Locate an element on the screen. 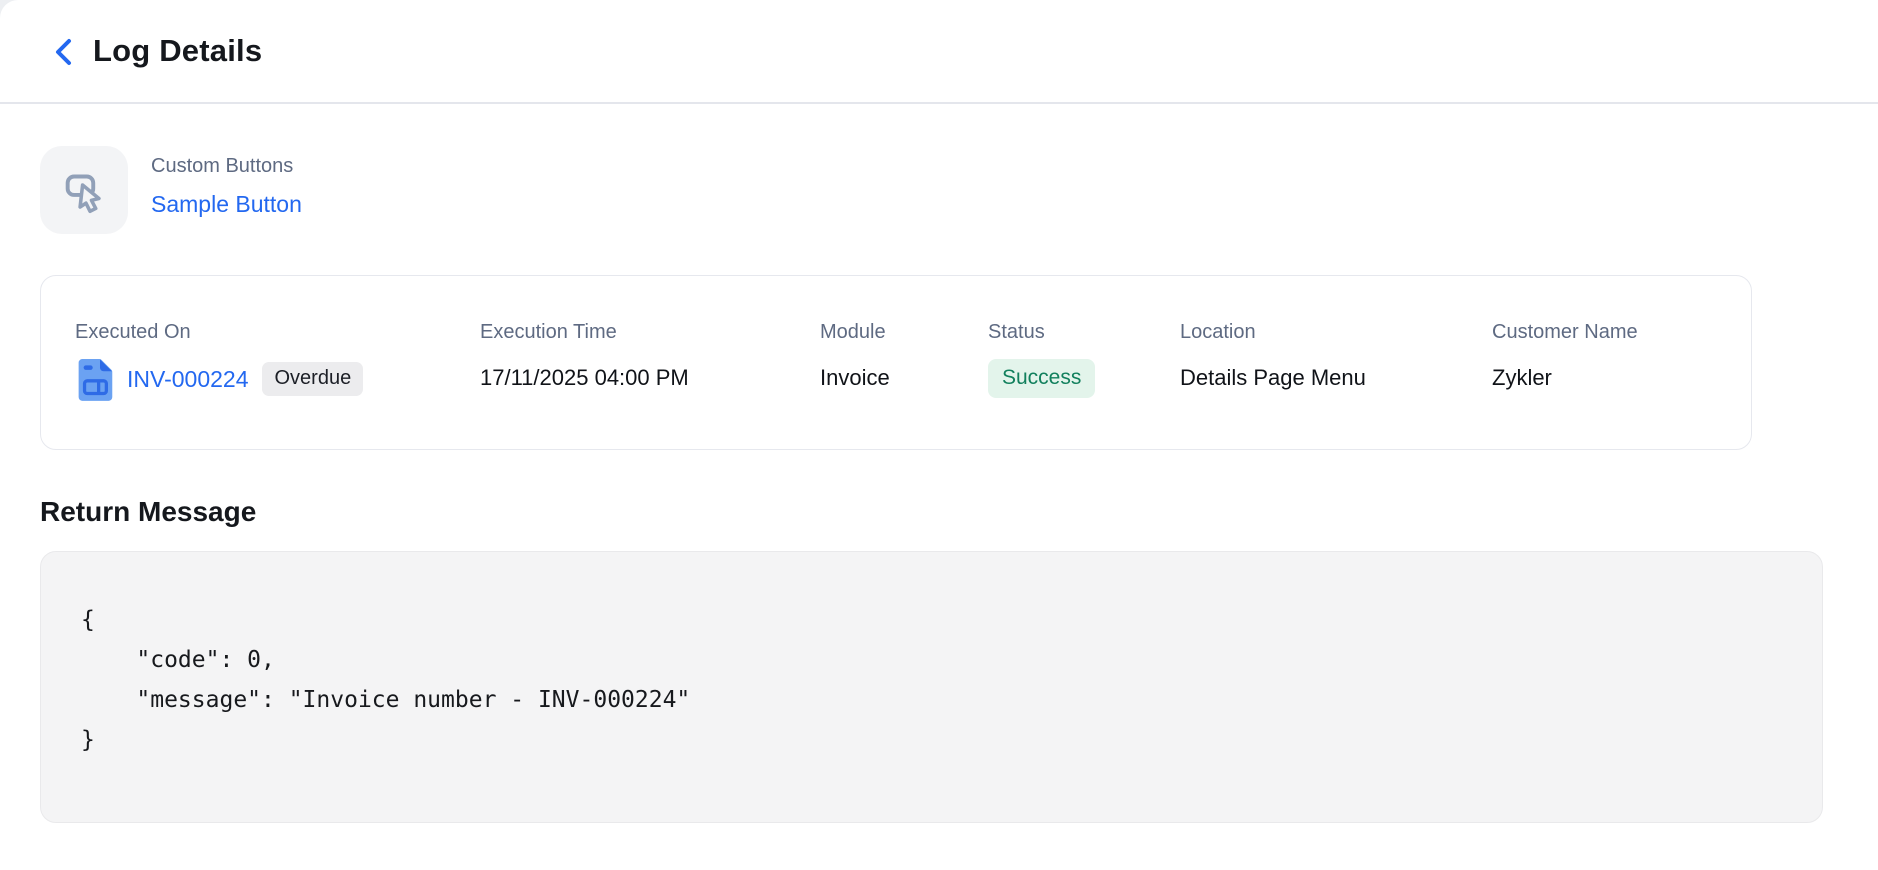 The image size is (1878, 870). return-message-heading: Return Message is located at coordinates (148, 511).